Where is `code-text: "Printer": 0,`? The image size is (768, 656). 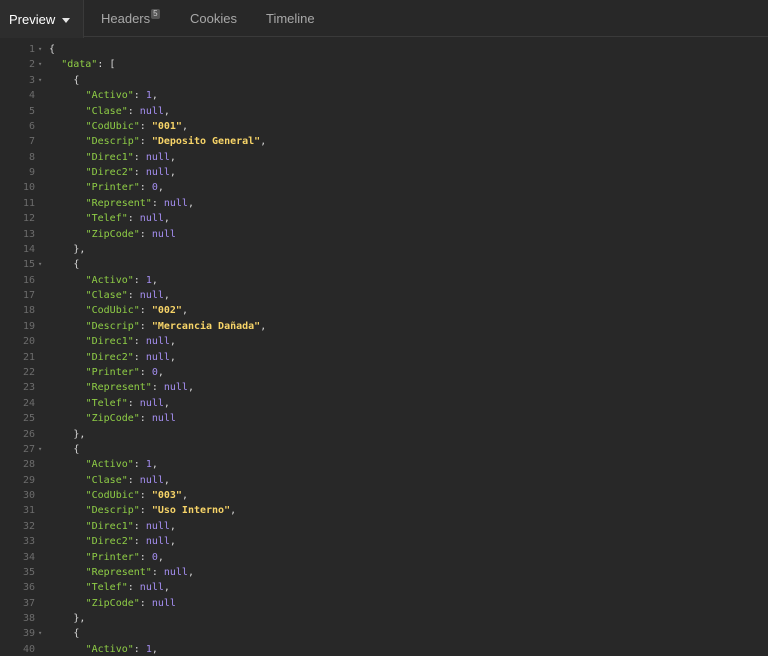
code-text: "Printer": 0, is located at coordinates (125, 187).